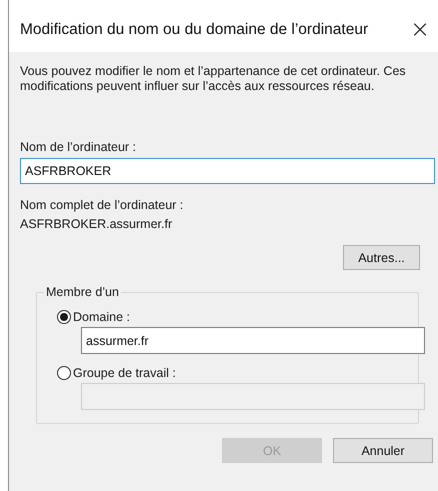 Image resolution: width=438 pixels, height=491 pixels. I want to click on radio-option: Domaine :, so click(237, 317).